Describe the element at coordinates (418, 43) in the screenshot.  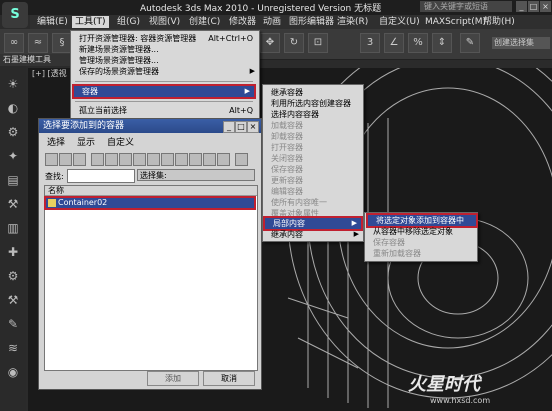
I see `percent-snap-icon: %` at that location.